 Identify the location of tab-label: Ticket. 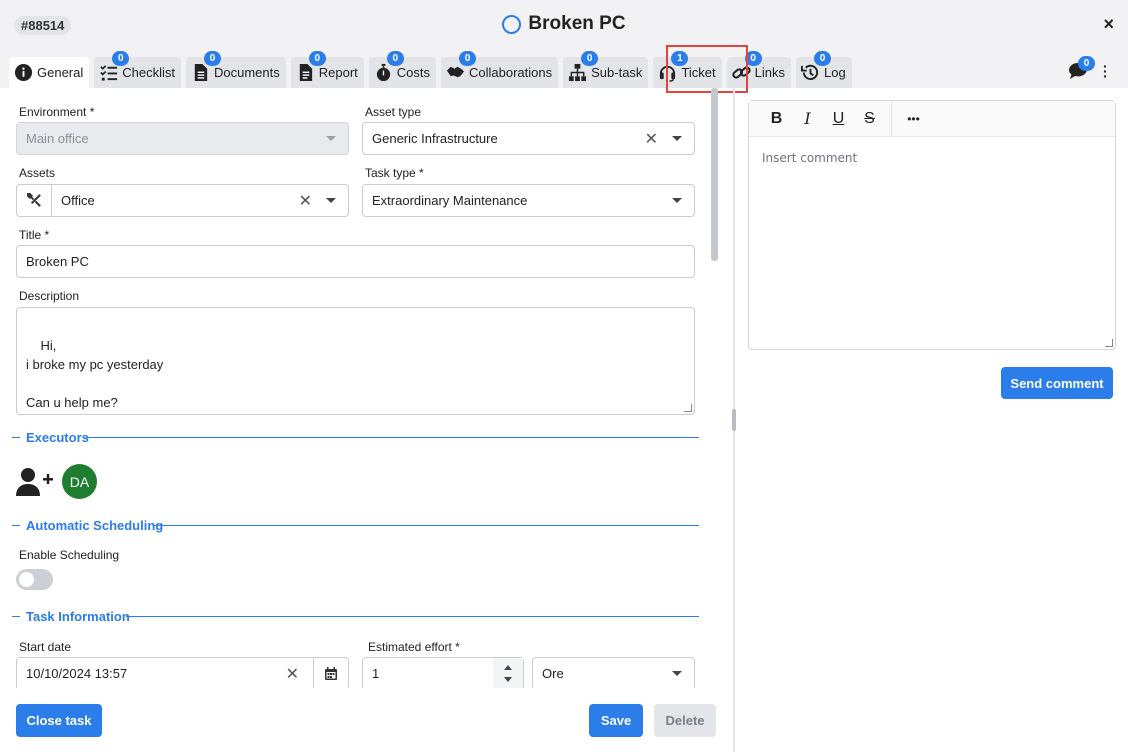
(698, 72).